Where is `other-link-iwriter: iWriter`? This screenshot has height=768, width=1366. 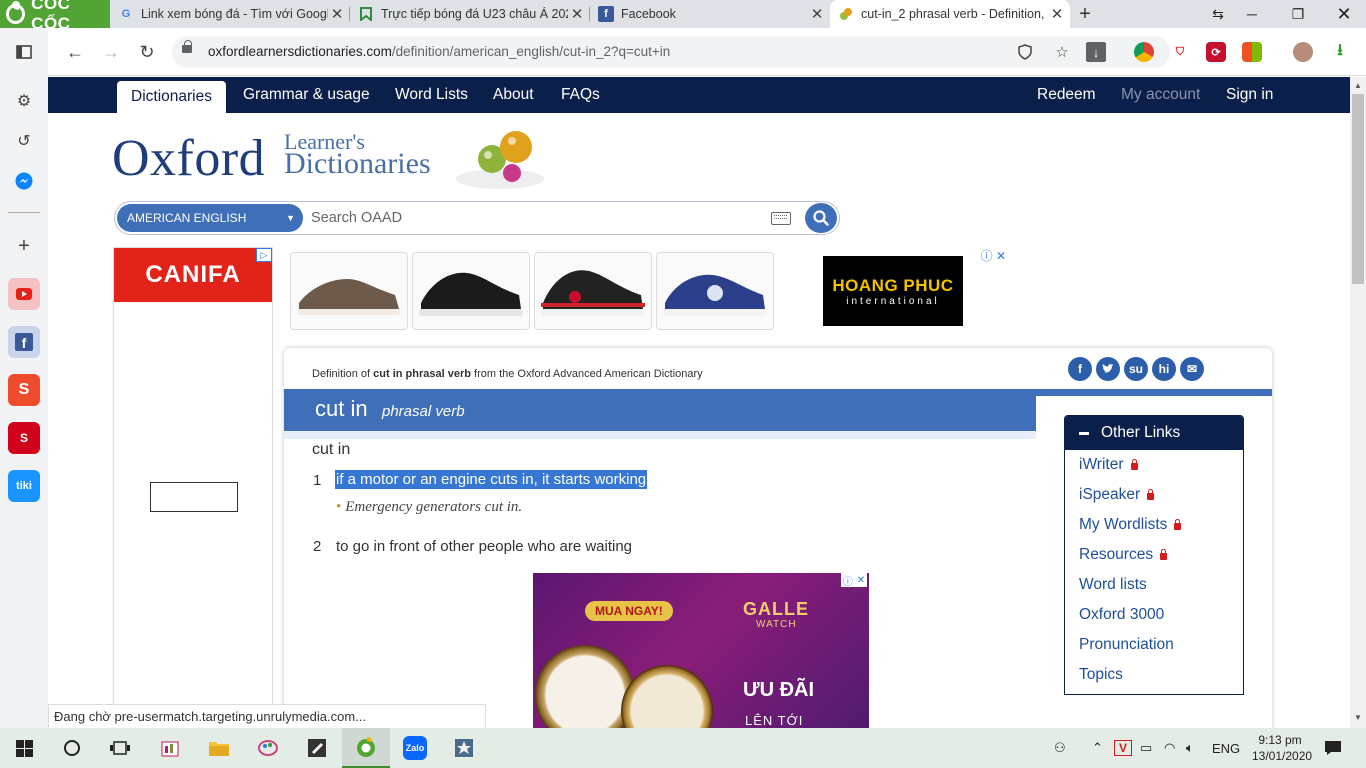 other-link-iwriter: iWriter is located at coordinates (1108, 465).